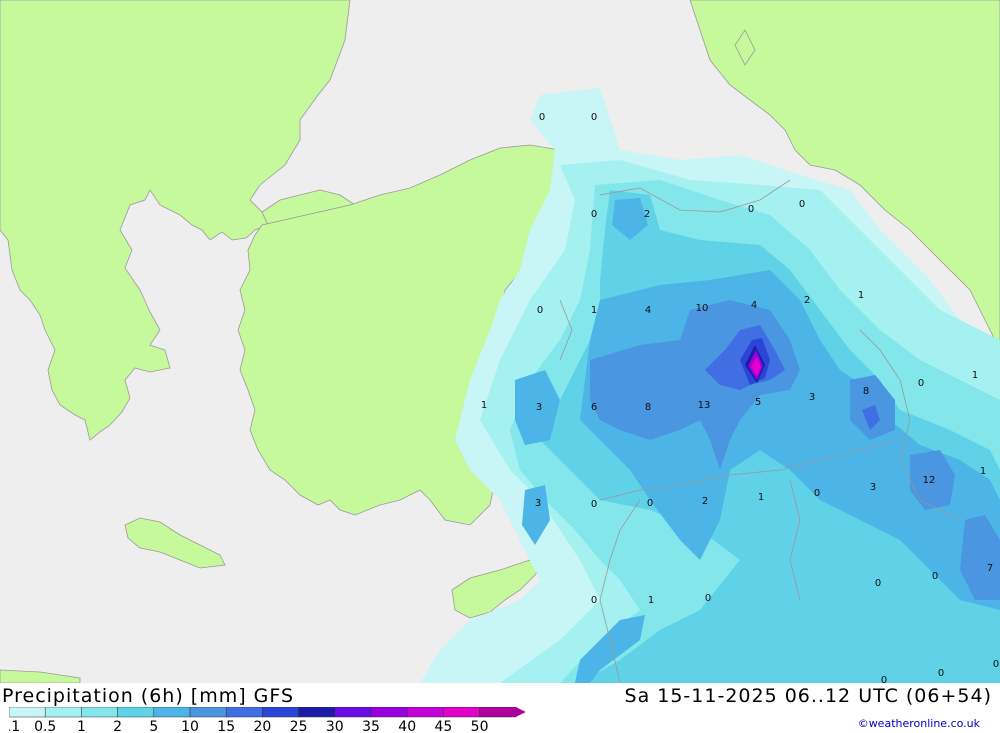  I want to click on legend-label: 0.1, so click(14, 726).